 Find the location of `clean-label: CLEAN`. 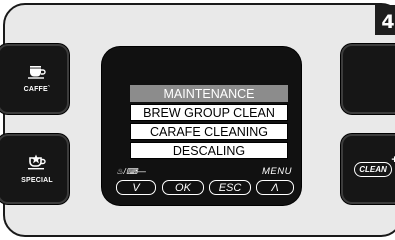

clean-label: CLEAN is located at coordinates (373, 169).